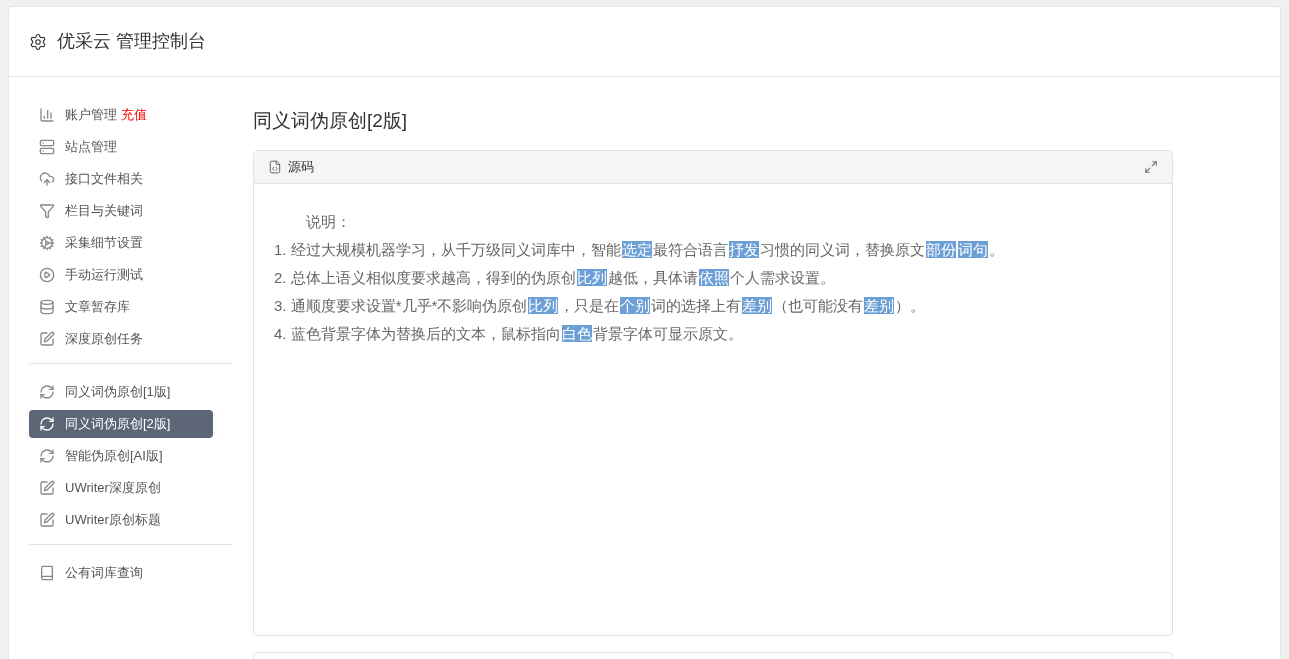 Image resolution: width=1289 pixels, height=659 pixels. Describe the element at coordinates (47, 211) in the screenshot. I see `filter-icon` at that location.